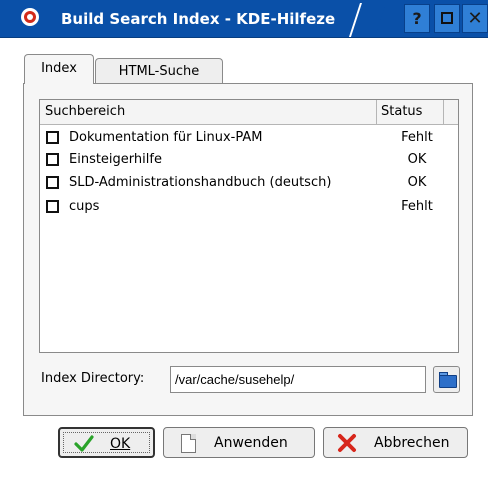 Image resolution: width=488 pixels, height=483 pixels. I want to click on tab-html-suche: HTML-Suche, so click(159, 71).